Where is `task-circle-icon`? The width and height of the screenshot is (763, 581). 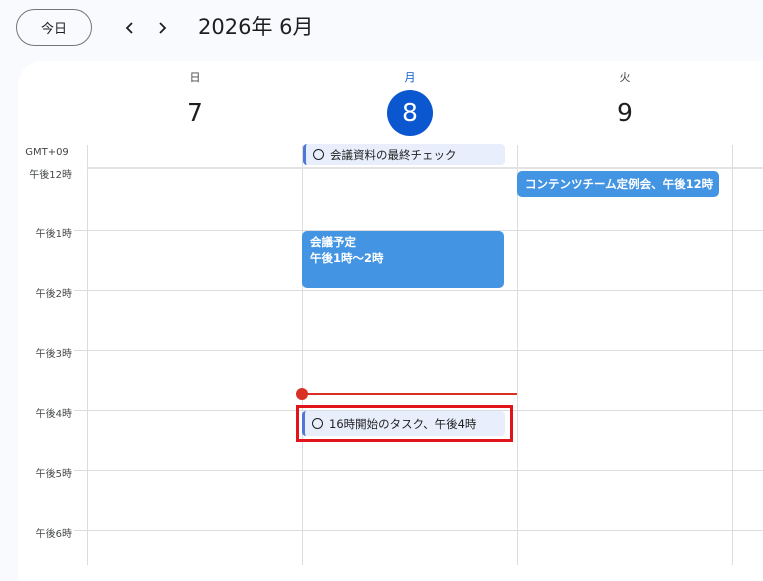 task-circle-icon is located at coordinates (318, 154).